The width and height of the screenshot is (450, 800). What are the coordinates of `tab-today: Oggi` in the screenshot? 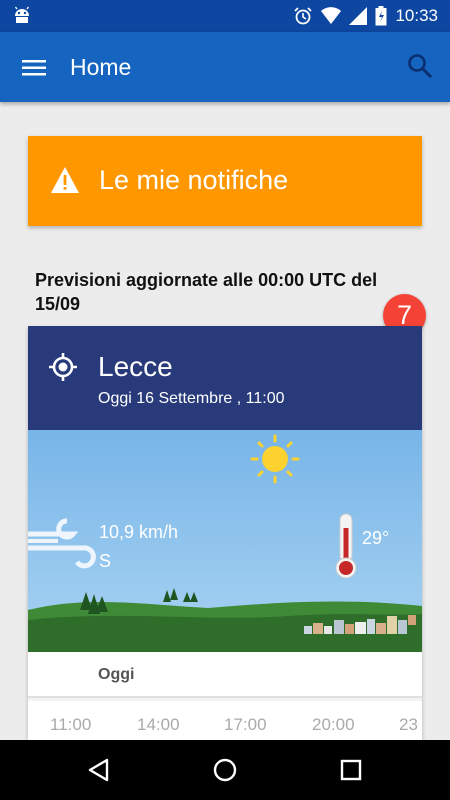 It's located at (225, 675).